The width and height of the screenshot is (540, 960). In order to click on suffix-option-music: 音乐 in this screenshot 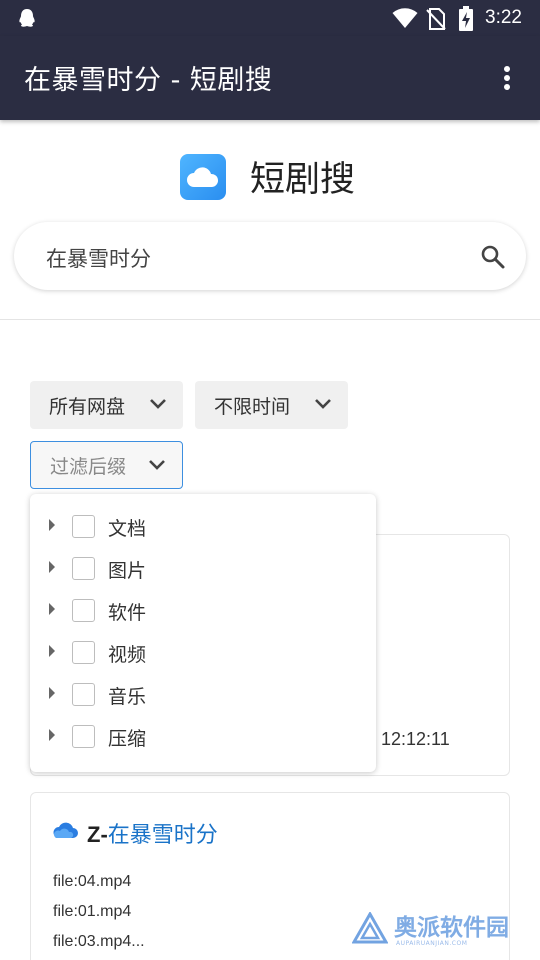, I will do `click(203, 694)`.